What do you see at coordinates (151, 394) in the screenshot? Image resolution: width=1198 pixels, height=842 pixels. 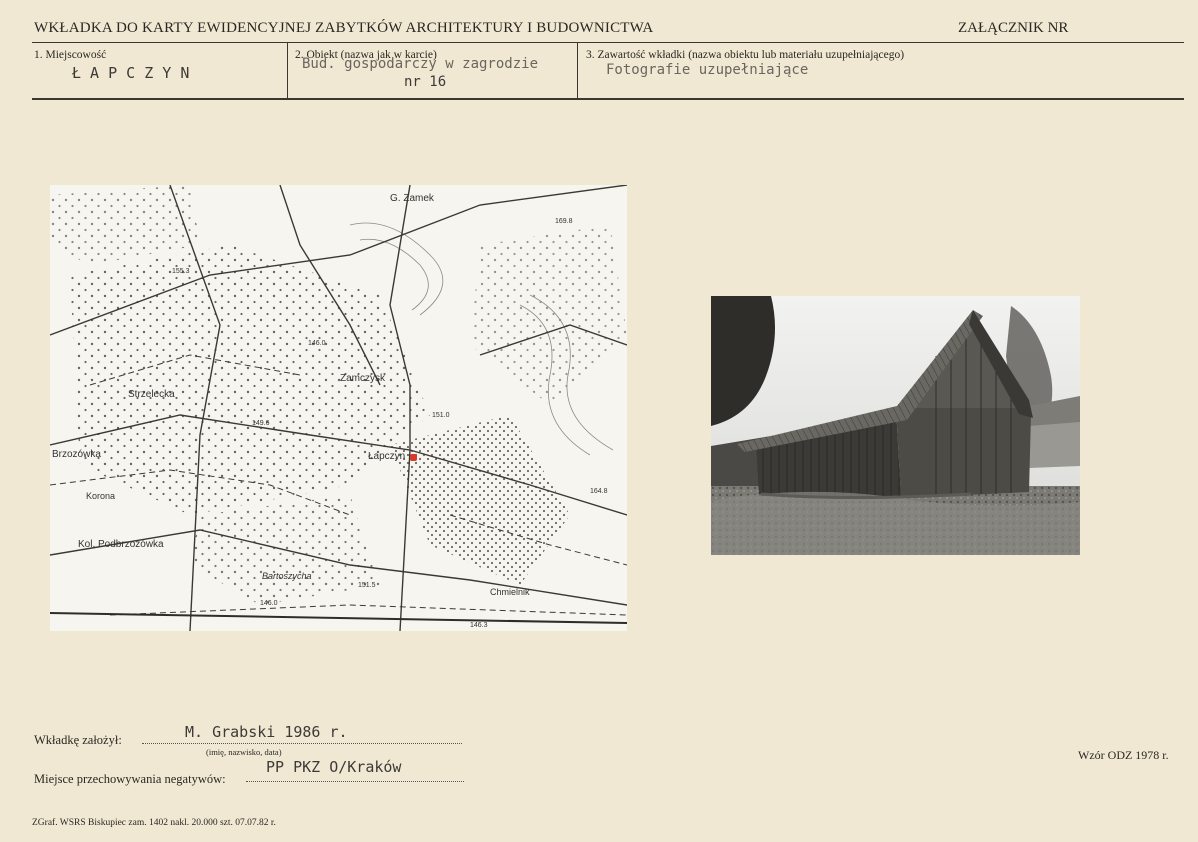 I see `map-label-strzelecka: Strzelecka` at bounding box center [151, 394].